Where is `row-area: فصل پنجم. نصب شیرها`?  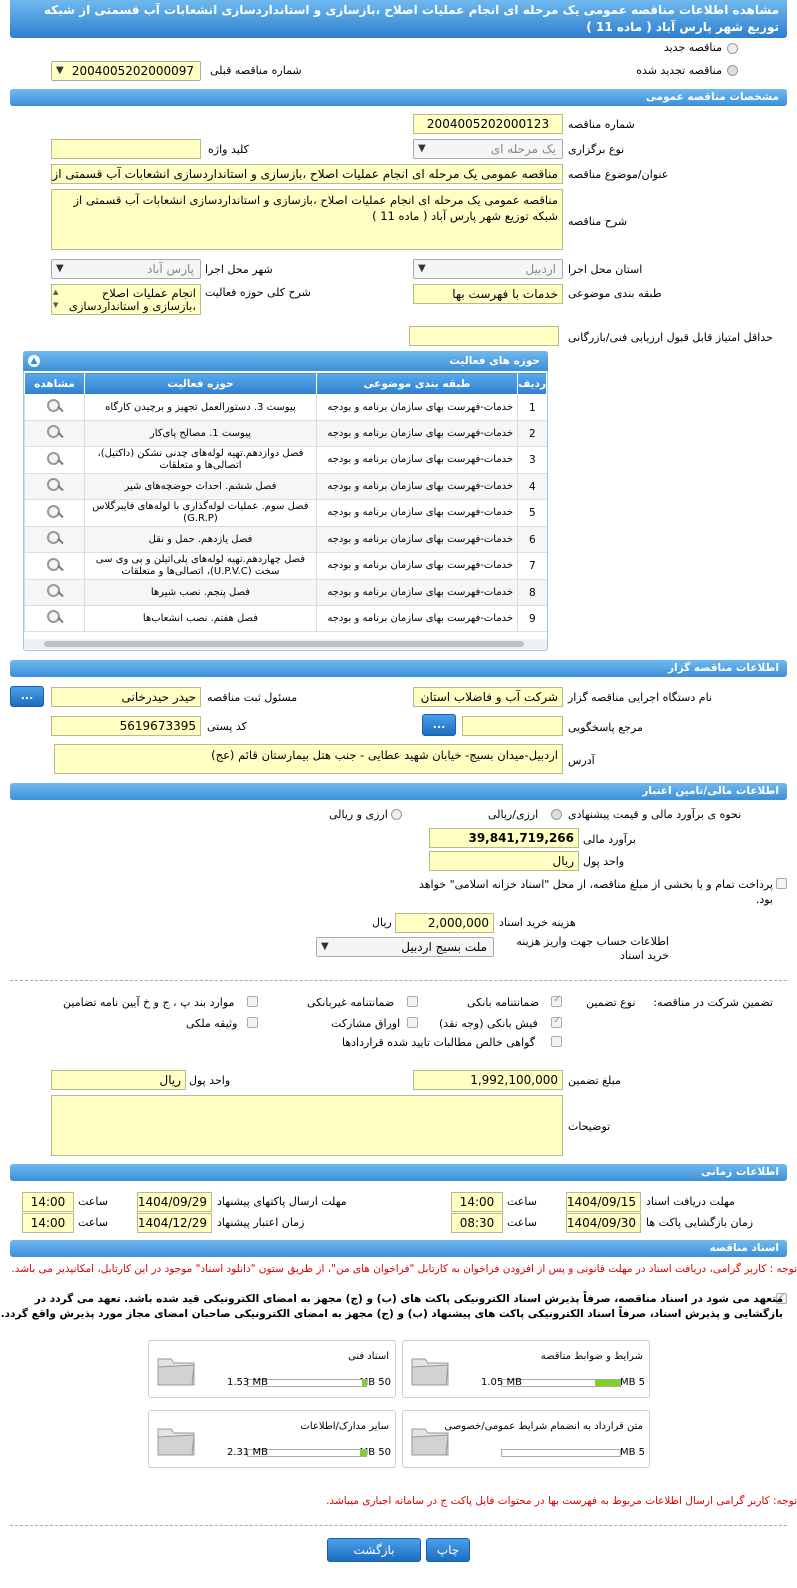
row-area: فصل پنجم. نصب شیرها is located at coordinates (200, 592).